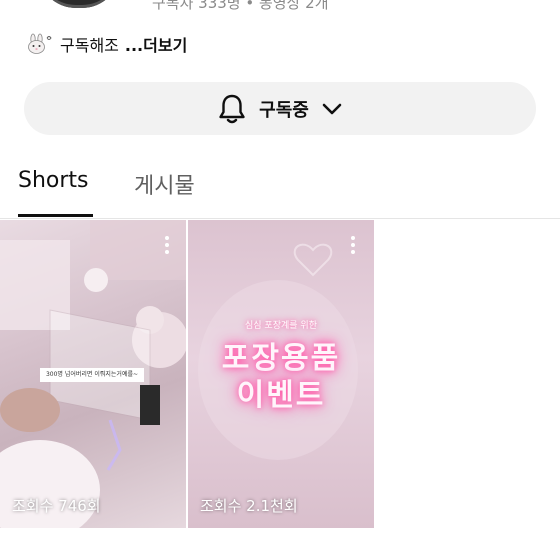 This screenshot has height=560, width=560. I want to click on more-link: ...더보기, so click(156, 44).